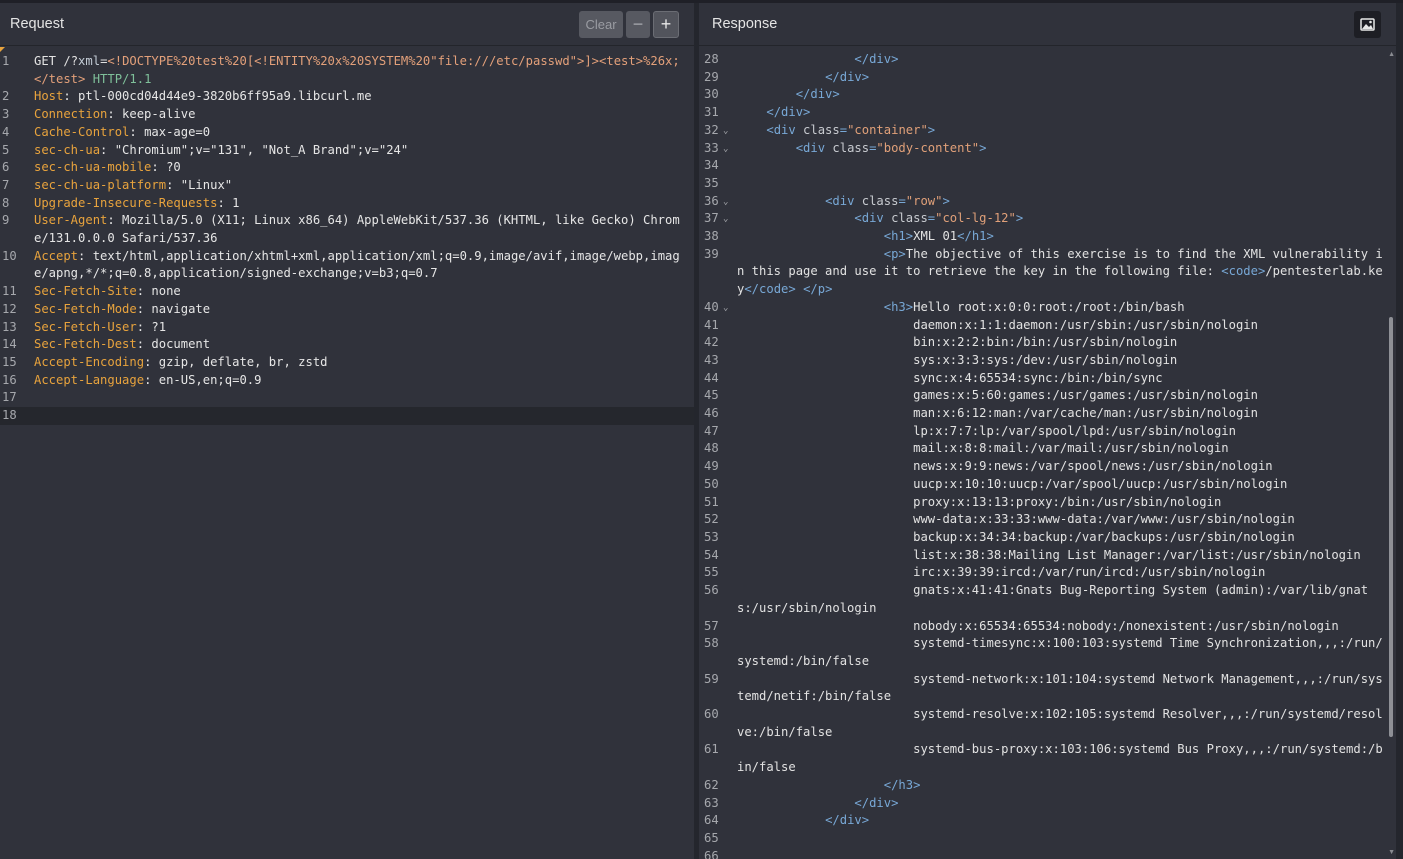  I want to click on code-token: sec-ch-ua-platform, so click(100, 184).